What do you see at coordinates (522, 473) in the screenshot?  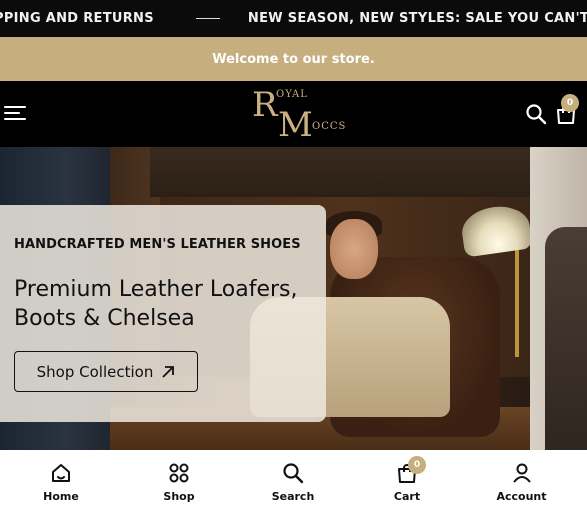 I see `user-icon` at bounding box center [522, 473].